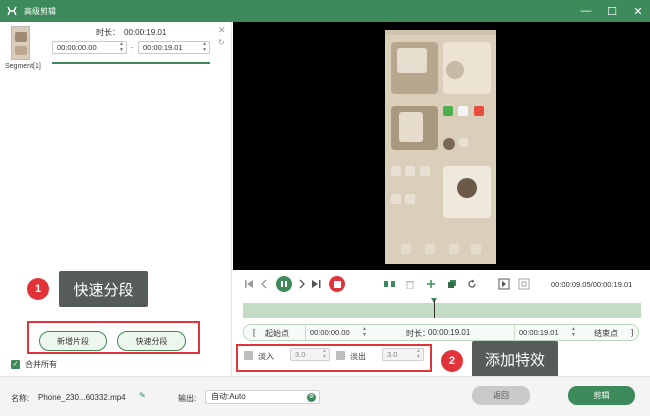  What do you see at coordinates (403, 354) in the screenshot?
I see `fade-out-input: 3.0 ▲ ▼` at bounding box center [403, 354].